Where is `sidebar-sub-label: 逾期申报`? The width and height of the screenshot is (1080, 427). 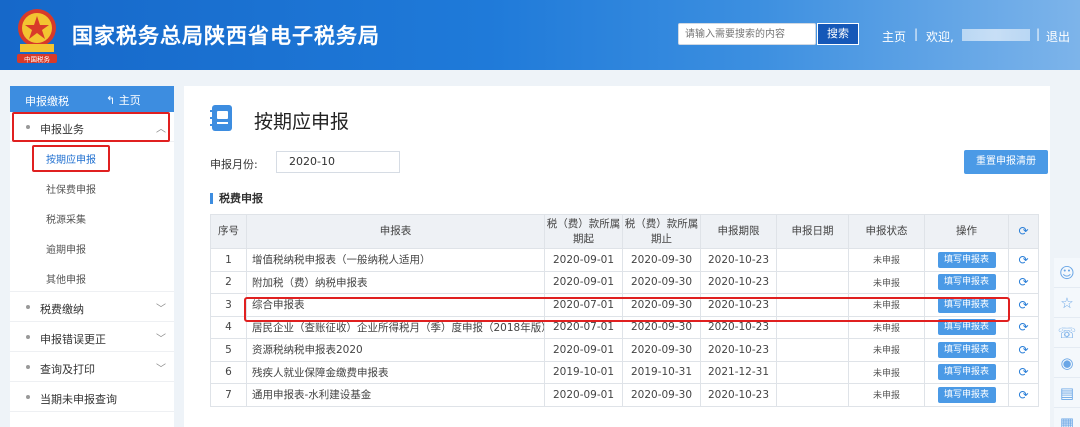 sidebar-sub-label: 逾期申报 is located at coordinates (66, 250).